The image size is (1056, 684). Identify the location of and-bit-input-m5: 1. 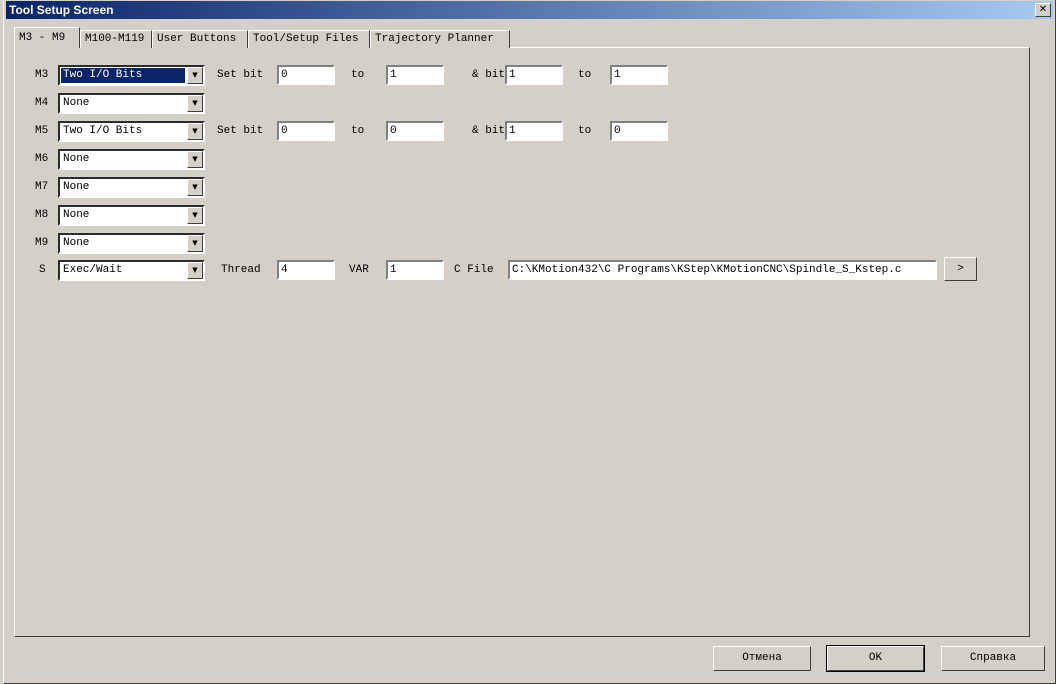
(534, 131).